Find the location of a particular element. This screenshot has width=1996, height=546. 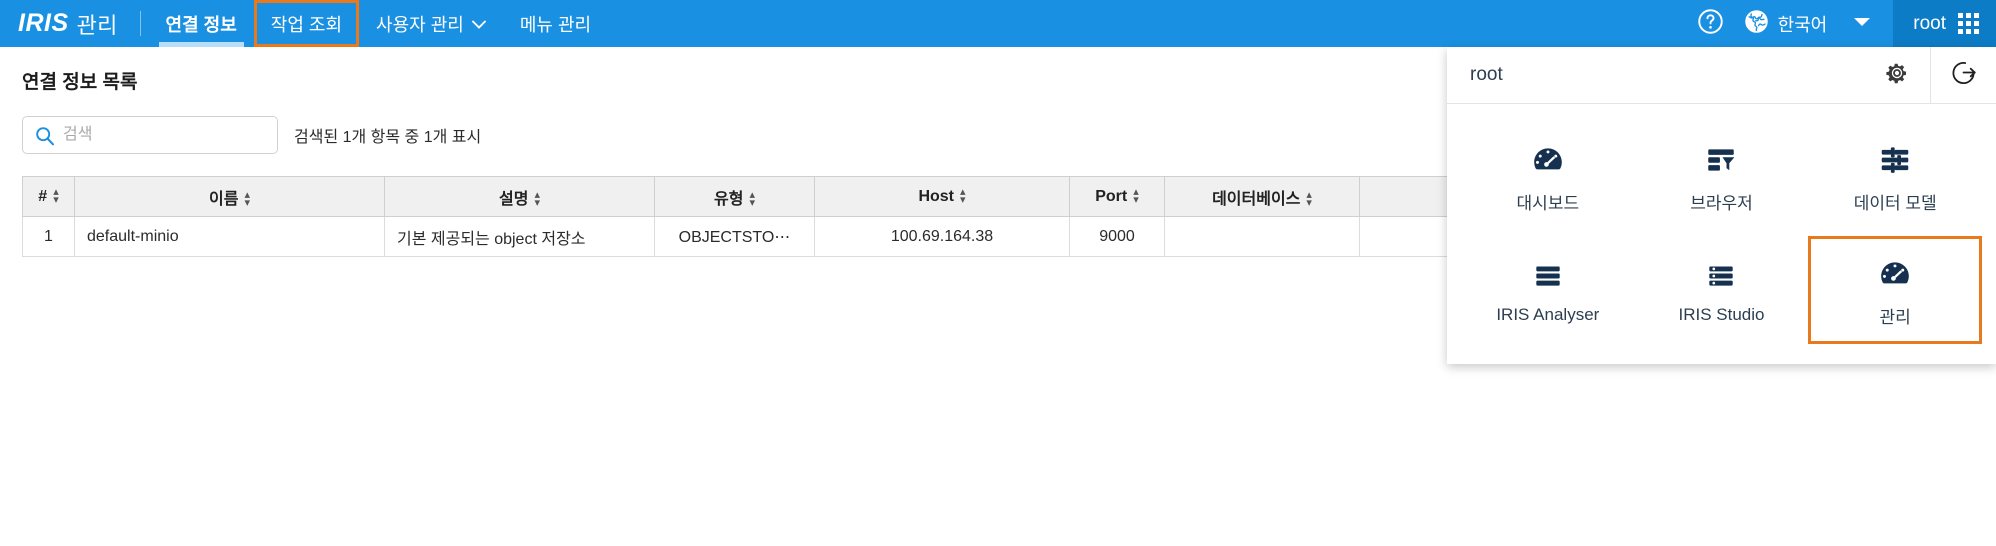

search-box is located at coordinates (150, 135).